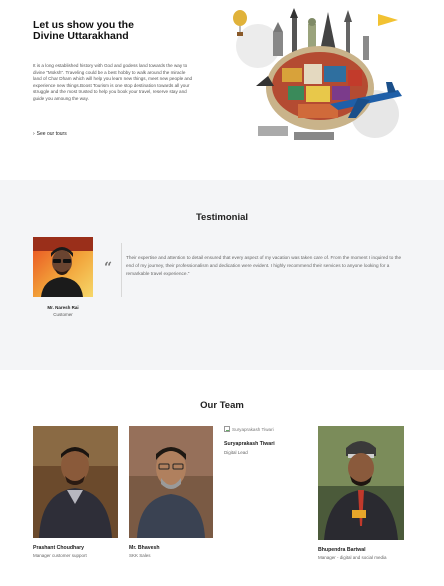 The height and width of the screenshot is (586, 444). What do you see at coordinates (222, 217) in the screenshot?
I see `testimonial-heading: Testimonial` at bounding box center [222, 217].